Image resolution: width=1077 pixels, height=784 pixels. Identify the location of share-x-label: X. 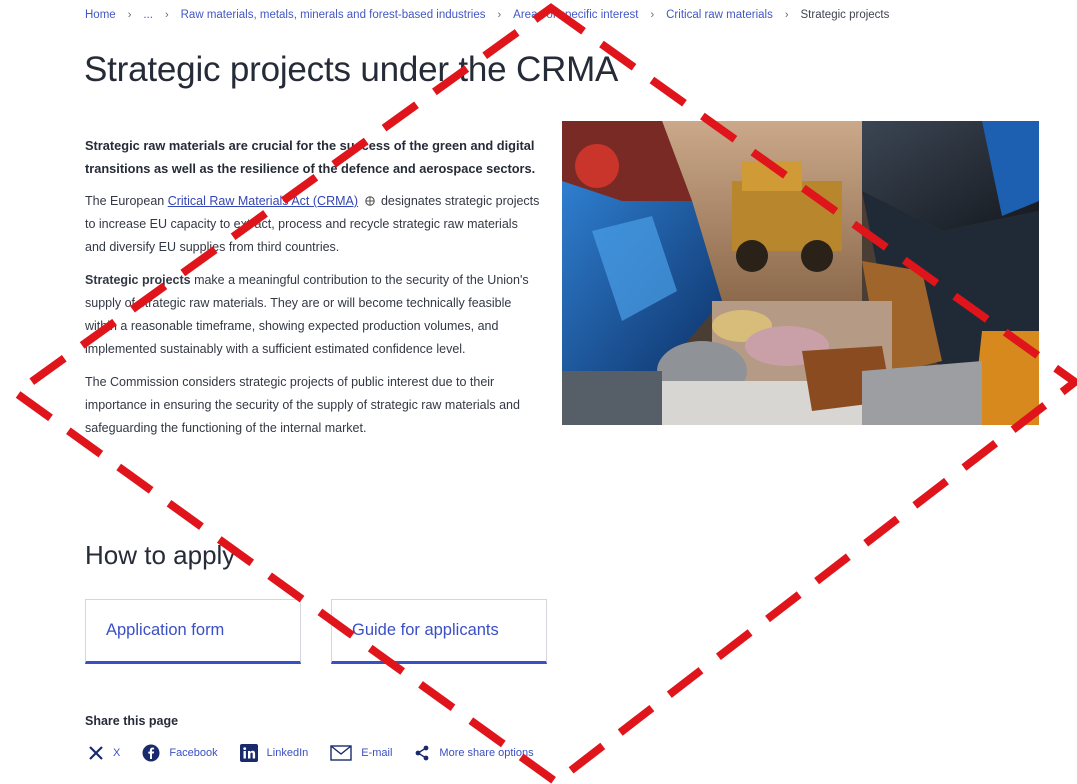
(117, 753).